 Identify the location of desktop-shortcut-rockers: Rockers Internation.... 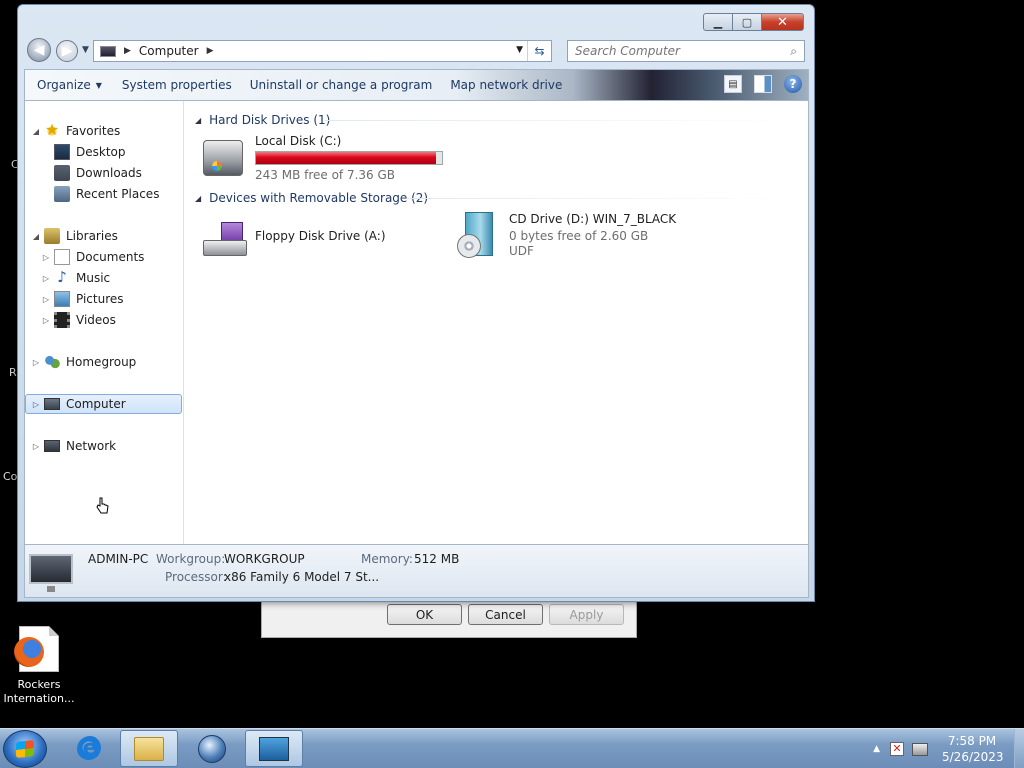
(39, 666).